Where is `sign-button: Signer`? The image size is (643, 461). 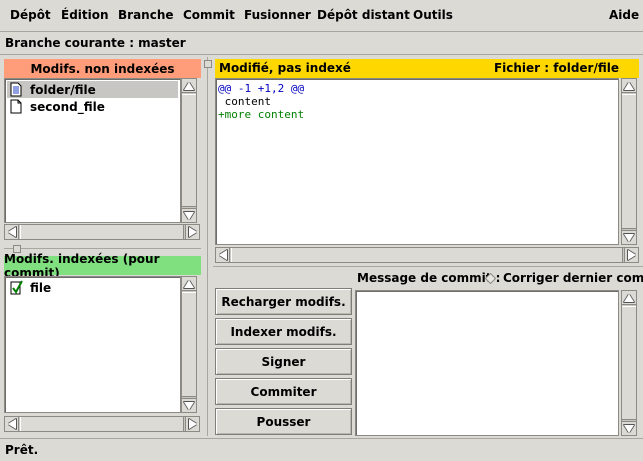 sign-button: Signer is located at coordinates (283, 361).